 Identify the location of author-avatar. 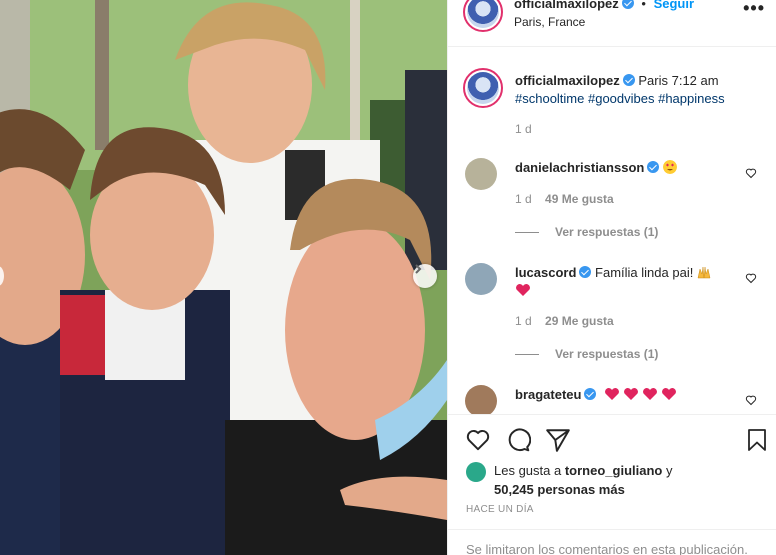
(483, 16).